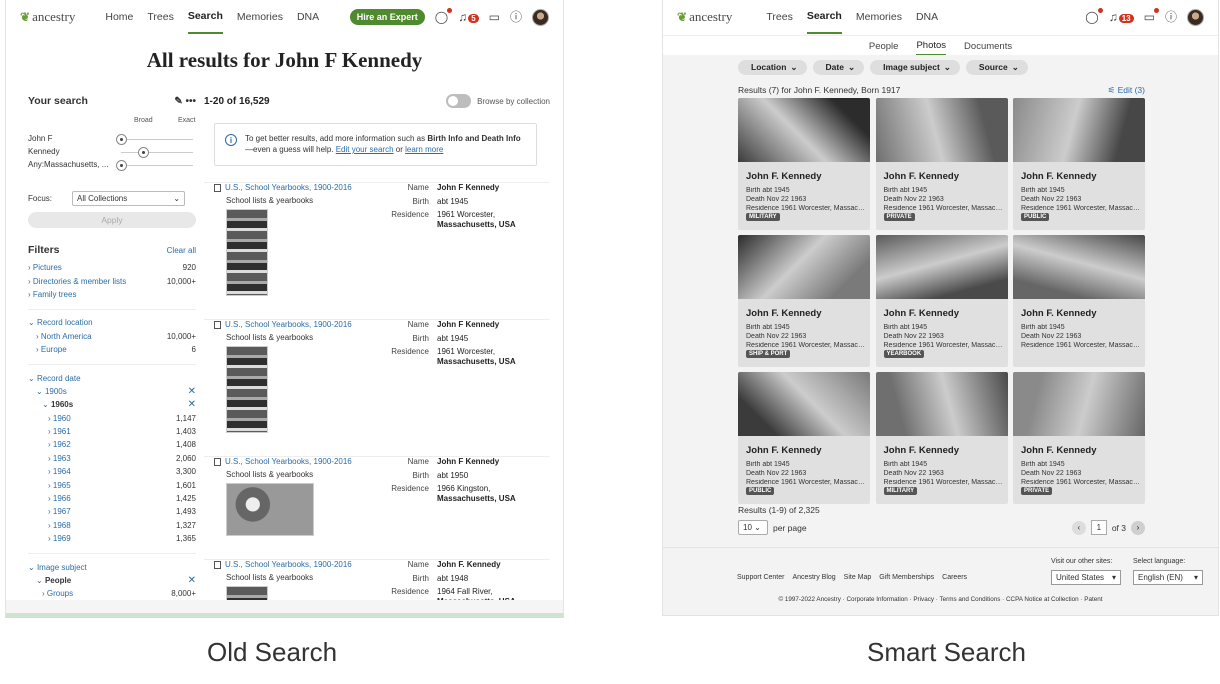 The image size is (1220, 684). I want to click on record-date-toggle: ⌄ Record date, so click(112, 377).